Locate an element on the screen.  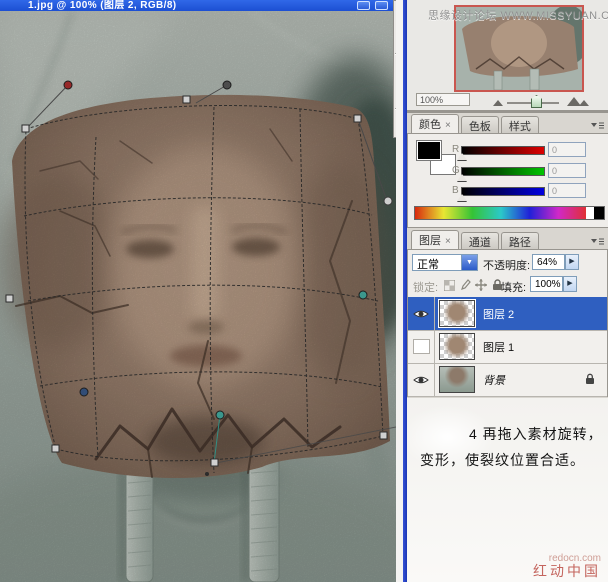
blend-mode-row: 正常 ▼ 不透明度: 64% ▶ is located at coordinates (507, 263).